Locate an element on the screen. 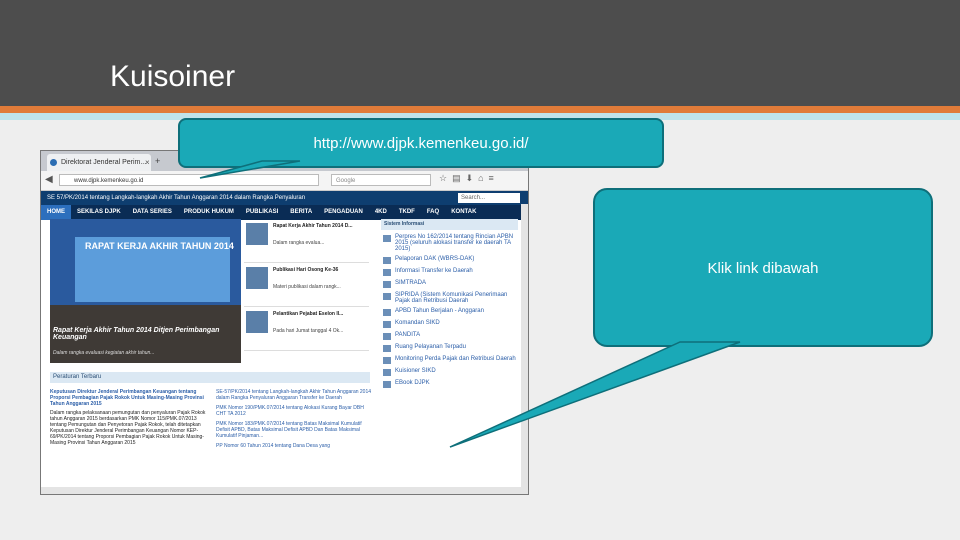  info-link: SIMTRADA is located at coordinates (449, 284).